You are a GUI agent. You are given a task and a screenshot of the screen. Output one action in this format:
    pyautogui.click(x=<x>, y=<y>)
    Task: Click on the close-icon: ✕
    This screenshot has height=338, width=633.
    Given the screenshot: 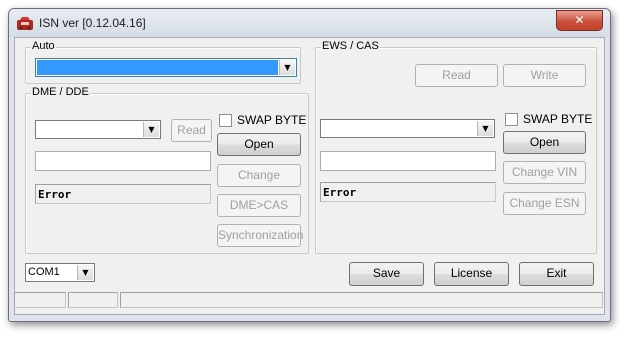 What is the action you would take?
    pyautogui.click(x=579, y=20)
    